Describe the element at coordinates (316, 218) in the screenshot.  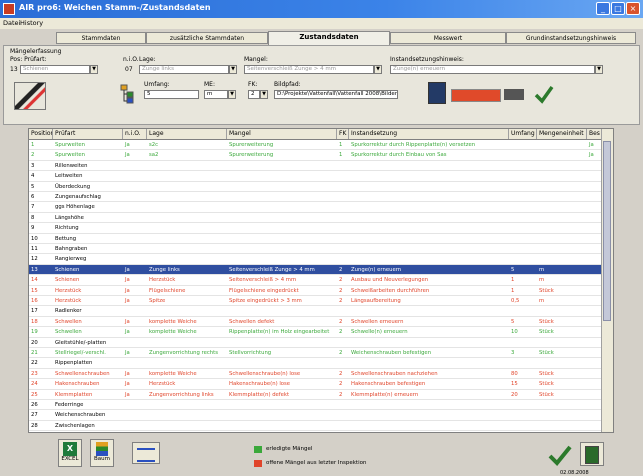
I see `table-row: 8 Längshöhe` at that location.